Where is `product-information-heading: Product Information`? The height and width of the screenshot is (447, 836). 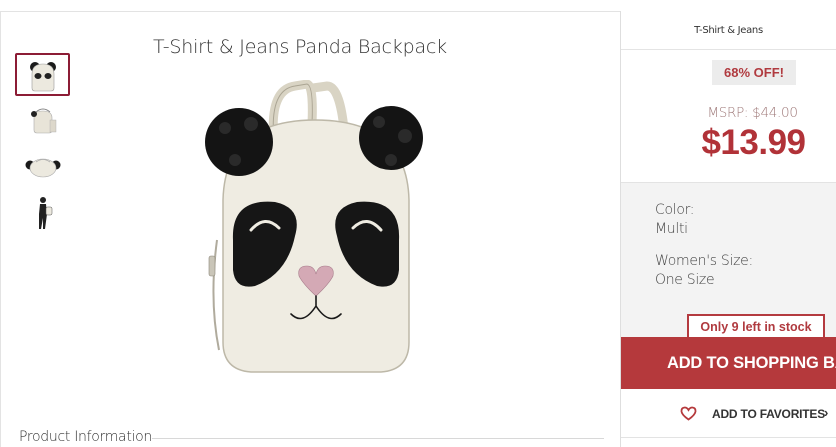 product-information-heading: Product Information is located at coordinates (85, 437).